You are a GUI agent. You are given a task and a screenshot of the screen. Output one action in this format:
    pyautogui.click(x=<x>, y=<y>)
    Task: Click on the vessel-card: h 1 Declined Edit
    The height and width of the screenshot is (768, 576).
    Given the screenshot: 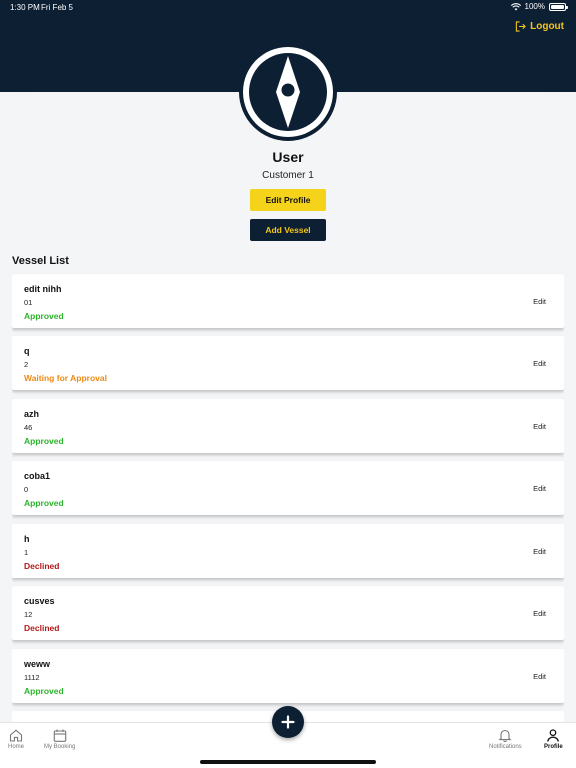 What is the action you would take?
    pyautogui.click(x=288, y=551)
    